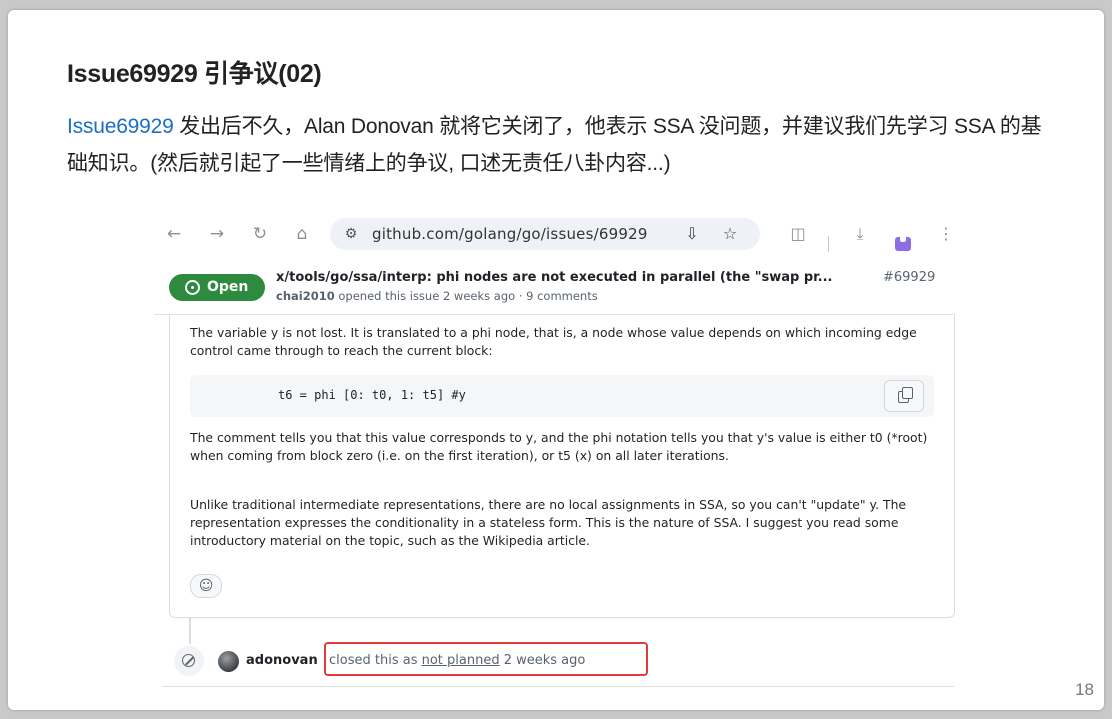 This screenshot has width=1112, height=719. I want to click on code-text: t6 = phi [0: t0, 1: t5] #y, so click(372, 395).